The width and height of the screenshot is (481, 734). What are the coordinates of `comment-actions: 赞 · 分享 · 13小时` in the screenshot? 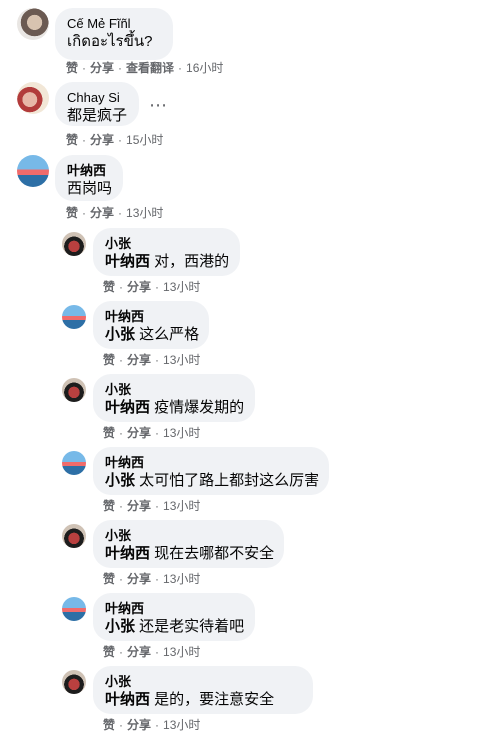 It's located at (115, 213).